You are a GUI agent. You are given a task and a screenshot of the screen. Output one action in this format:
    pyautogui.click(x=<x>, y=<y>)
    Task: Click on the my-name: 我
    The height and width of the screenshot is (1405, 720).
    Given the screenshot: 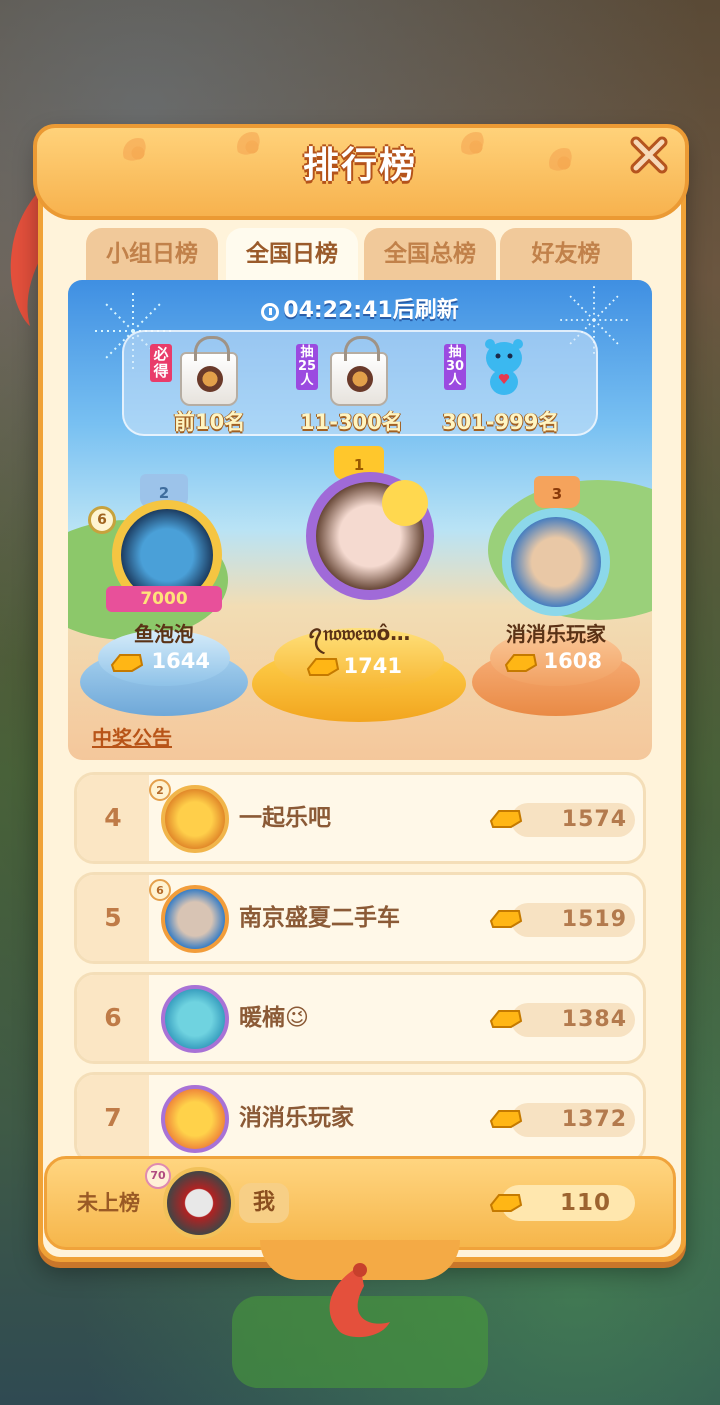 What is the action you would take?
    pyautogui.click(x=264, y=1203)
    